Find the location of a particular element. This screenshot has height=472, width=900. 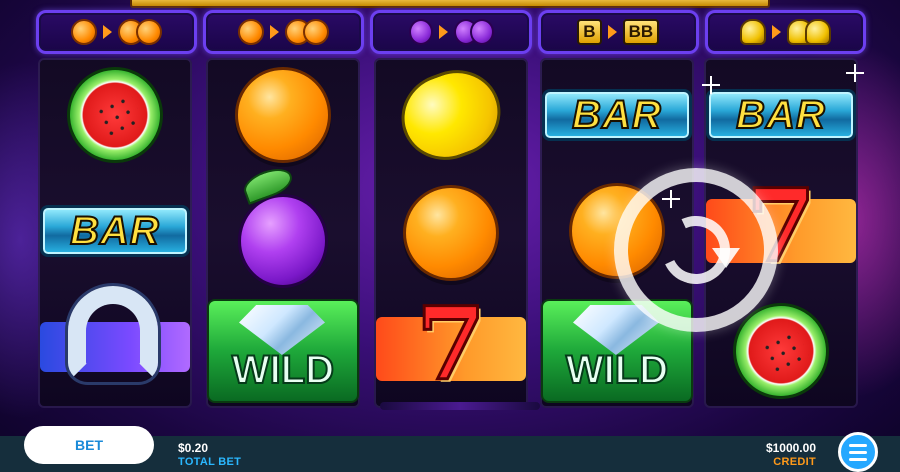

paytable-bell is located at coordinates (785, 32).